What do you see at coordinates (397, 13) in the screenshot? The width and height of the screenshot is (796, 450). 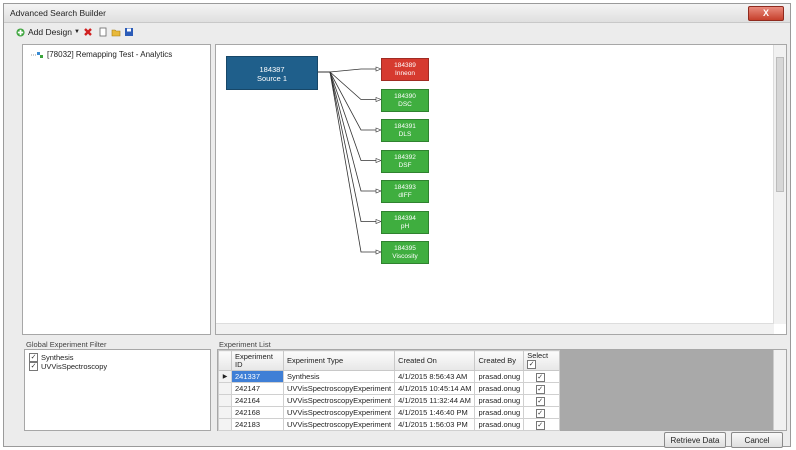 I see `title-bar: Advanced Search Builder X` at bounding box center [397, 13].